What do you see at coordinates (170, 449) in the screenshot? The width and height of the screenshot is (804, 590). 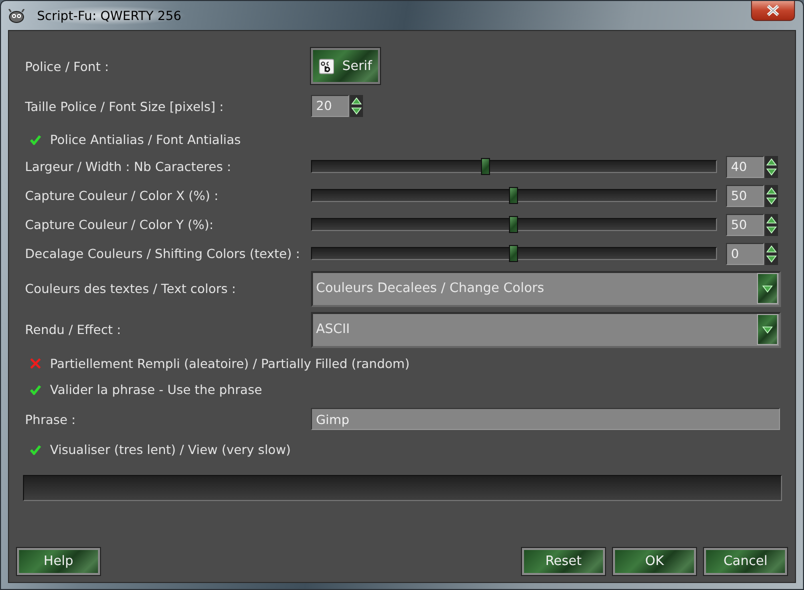 I see `checkbox-label: Visualiser (tres lent) / View (very slow)` at bounding box center [170, 449].